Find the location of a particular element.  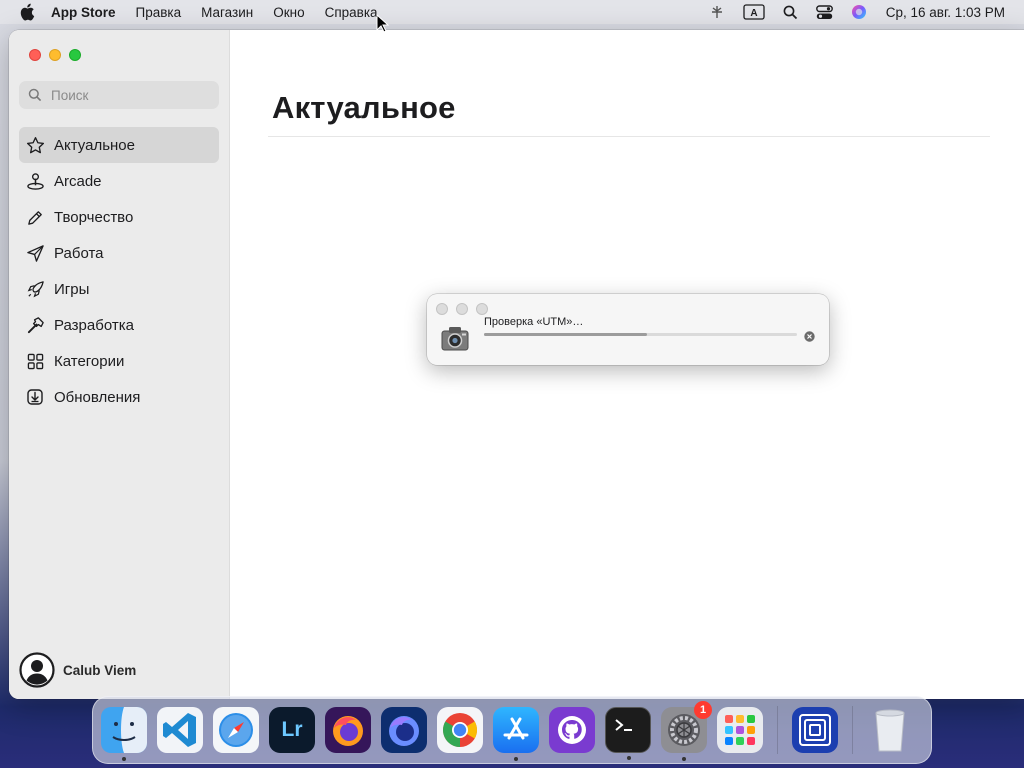

siri-icon is located at coordinates (859, 12).